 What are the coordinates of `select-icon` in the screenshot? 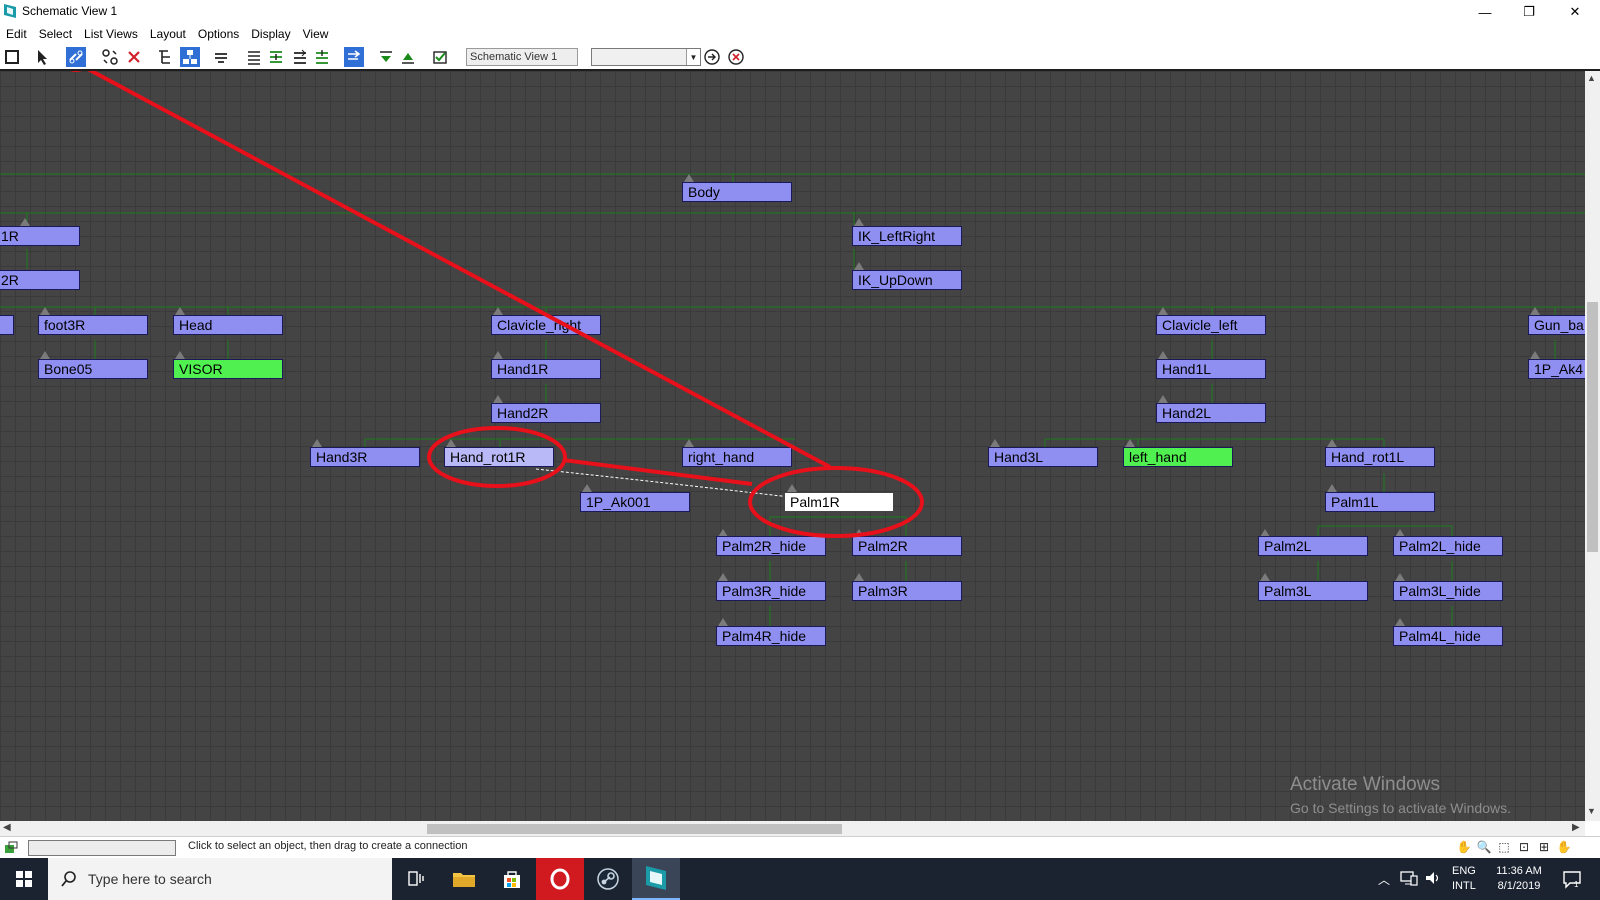 It's located at (42, 57).